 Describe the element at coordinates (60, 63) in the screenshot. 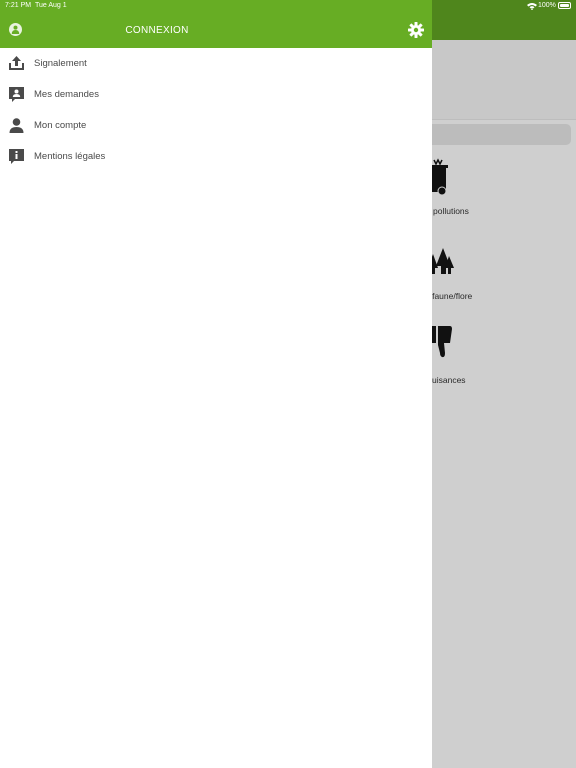

I see `menu-item-label: Signalement` at that location.